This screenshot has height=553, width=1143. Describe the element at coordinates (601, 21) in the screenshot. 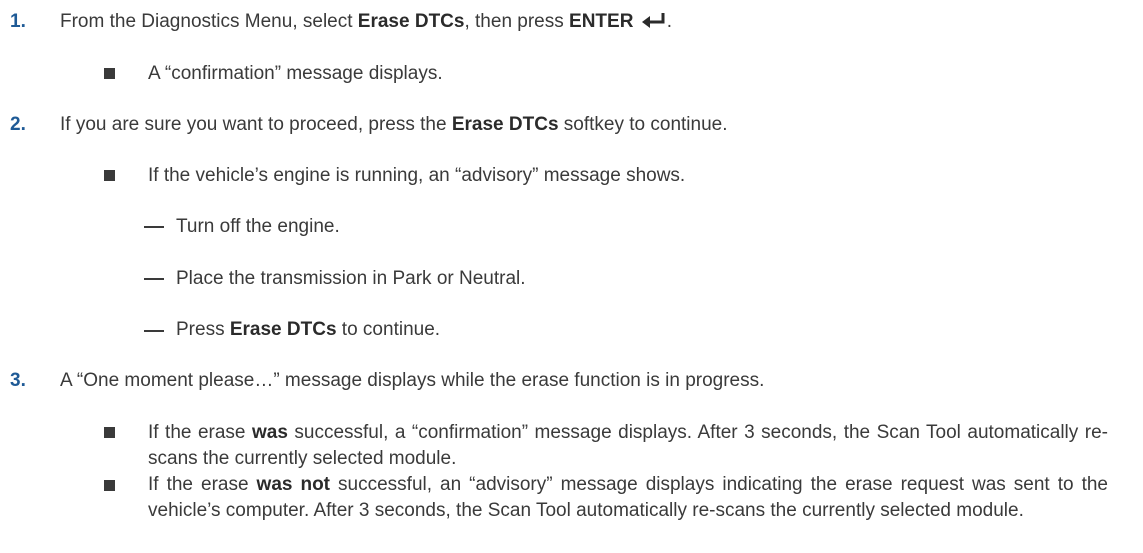

I see `enter-label: ENTER` at that location.